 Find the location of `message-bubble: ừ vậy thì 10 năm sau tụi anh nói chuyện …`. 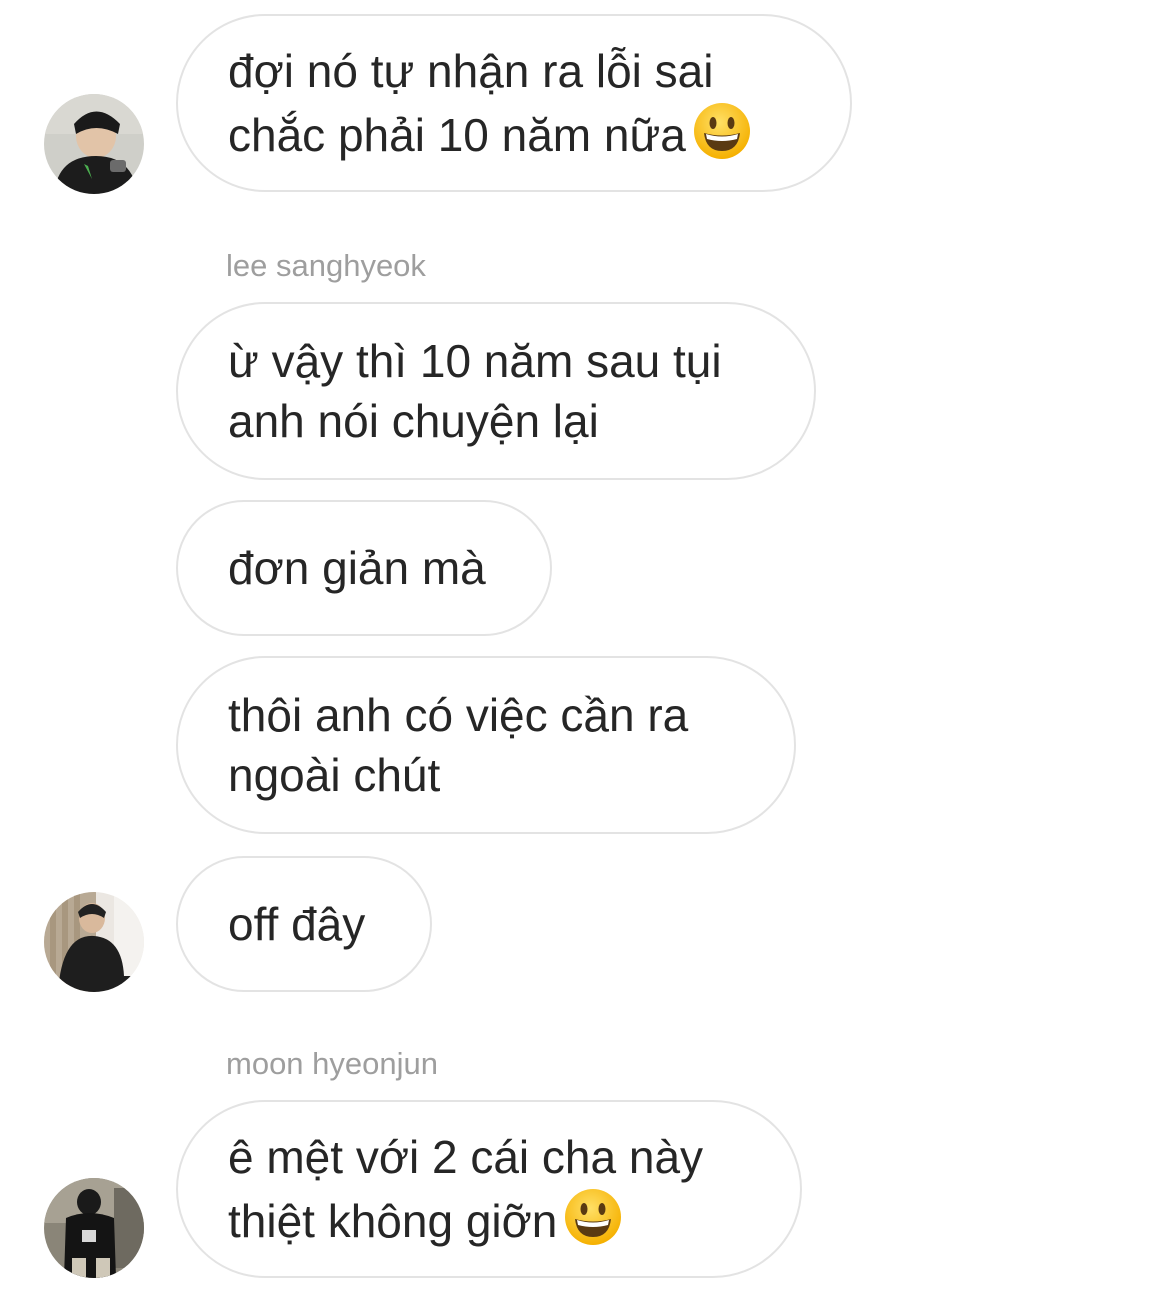

message-bubble: ừ vậy thì 10 năm sau tụi anh nói chuyện … is located at coordinates (496, 391).